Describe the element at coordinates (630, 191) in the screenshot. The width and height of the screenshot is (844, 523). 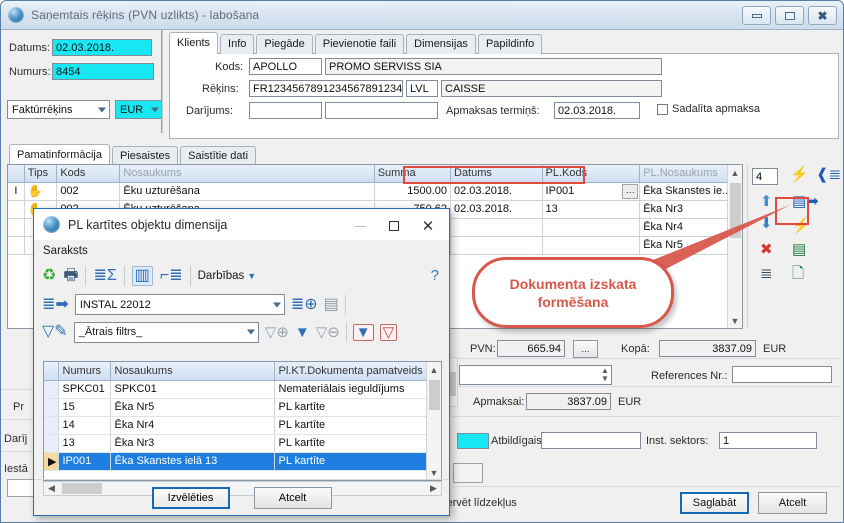
I see `ellipsis-button: ···` at that location.